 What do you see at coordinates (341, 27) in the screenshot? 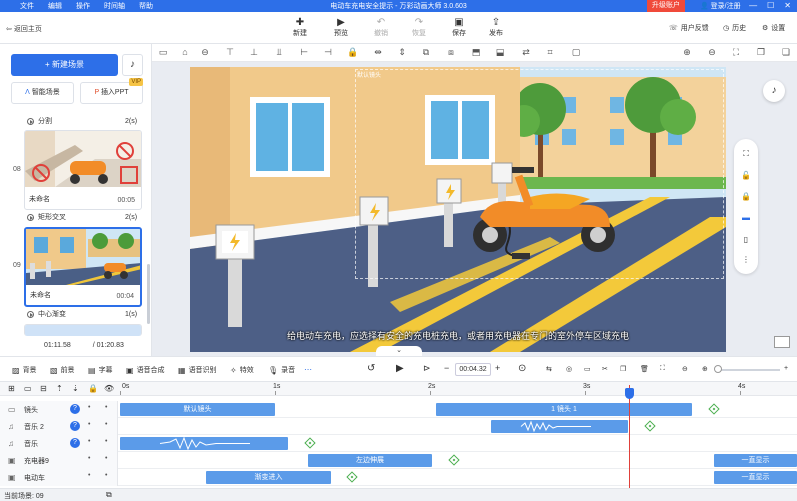
I see `preview-button: ▶ 预览` at bounding box center [341, 27].